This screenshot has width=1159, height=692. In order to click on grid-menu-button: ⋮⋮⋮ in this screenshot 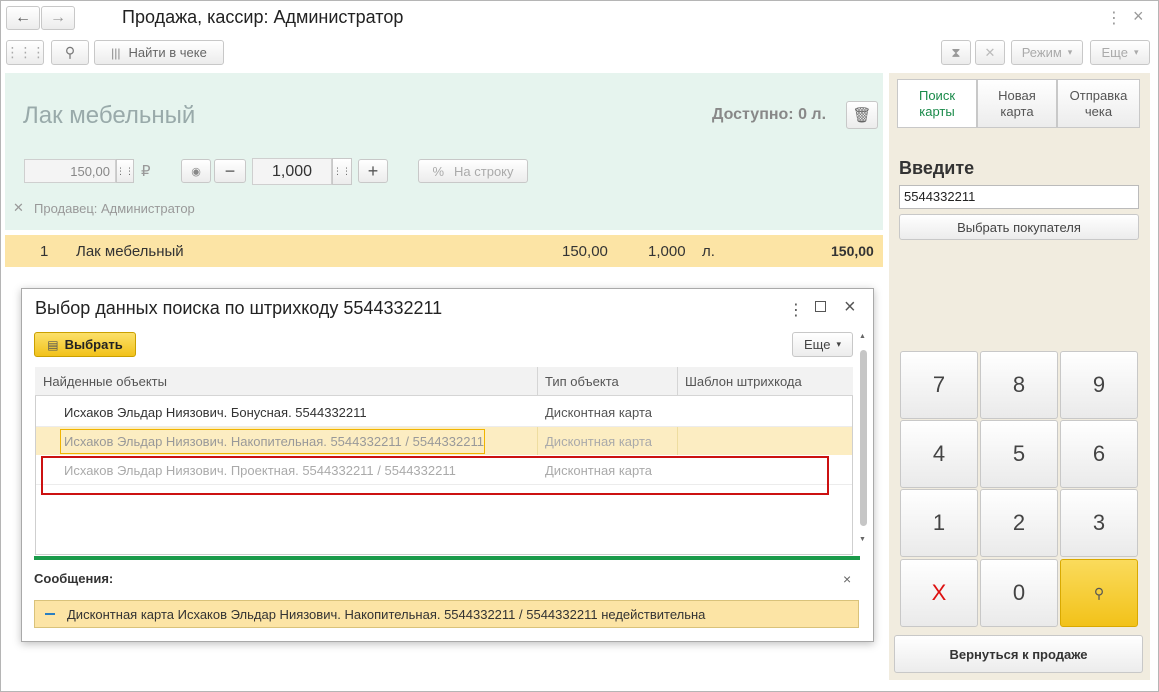, I will do `click(25, 52)`.